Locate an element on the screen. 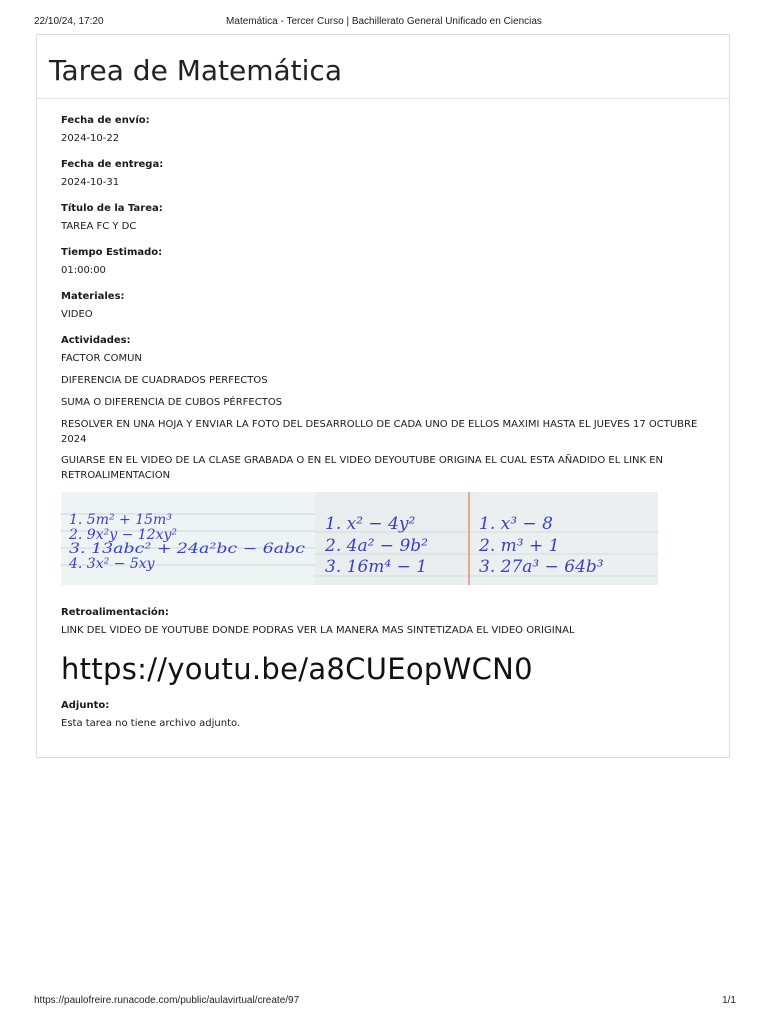 The height and width of the screenshot is (1024, 768). exercise-photo: 1. x³ − 8 2. m³ + 1 3. 27a³ − 64b³ is located at coordinates (565, 538).